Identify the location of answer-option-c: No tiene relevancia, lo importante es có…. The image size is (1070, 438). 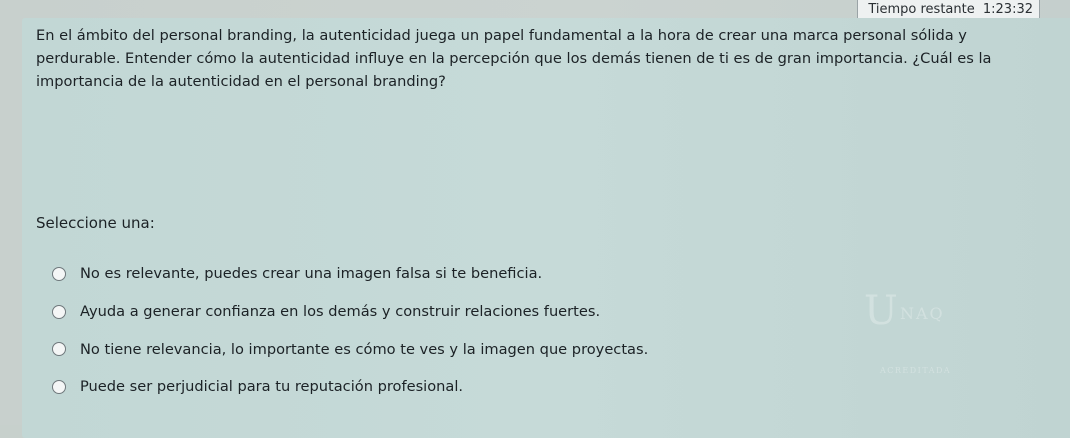
(452, 349).